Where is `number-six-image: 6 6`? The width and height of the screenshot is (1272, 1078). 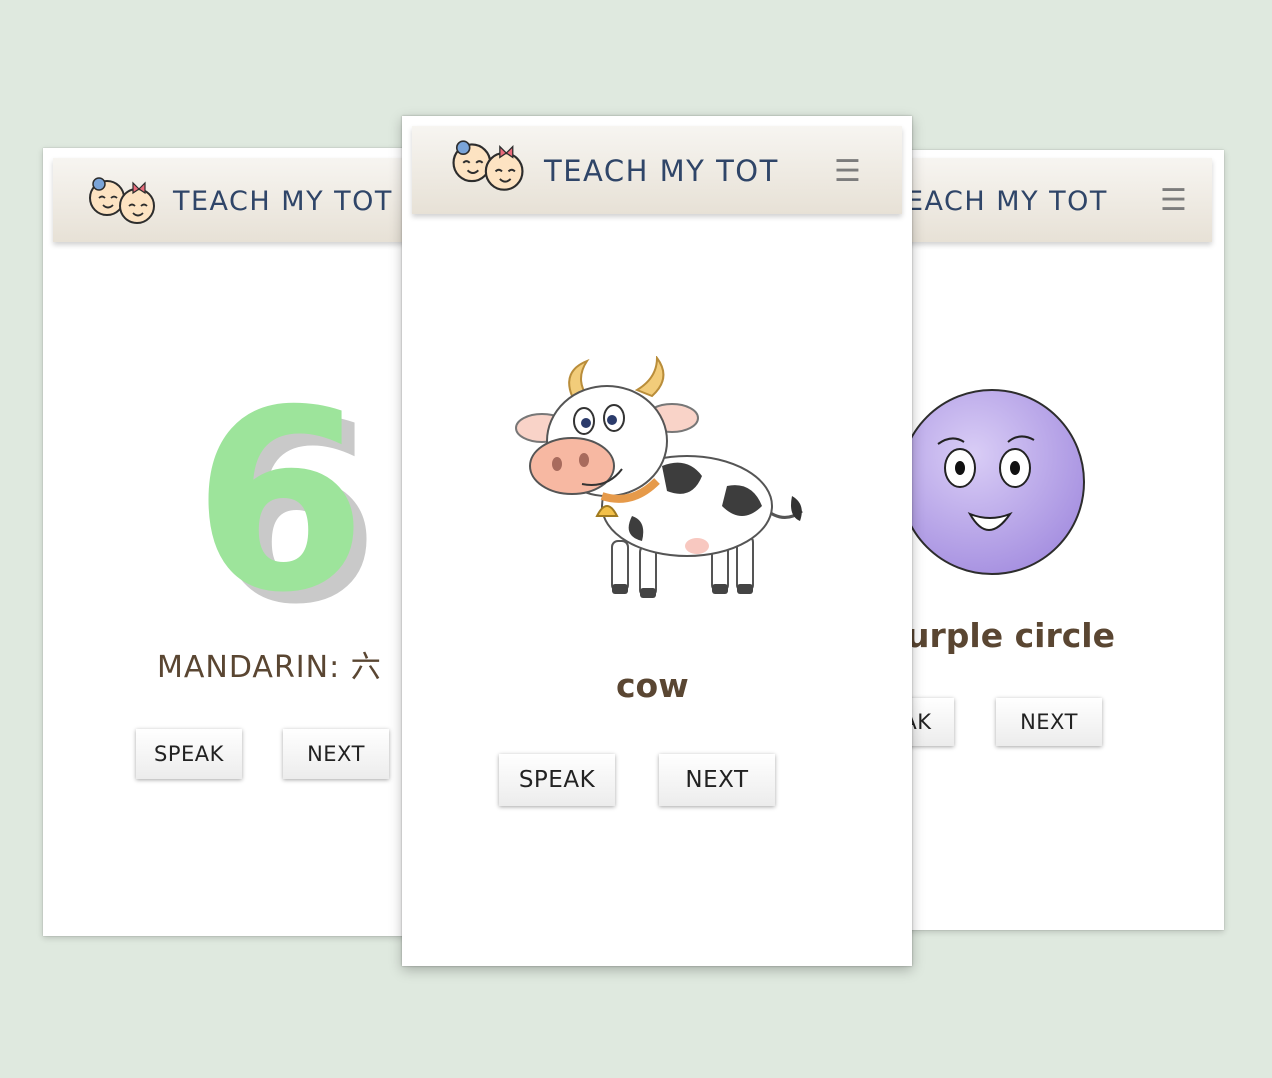
number-six-image: 6 6 is located at coordinates (283, 503).